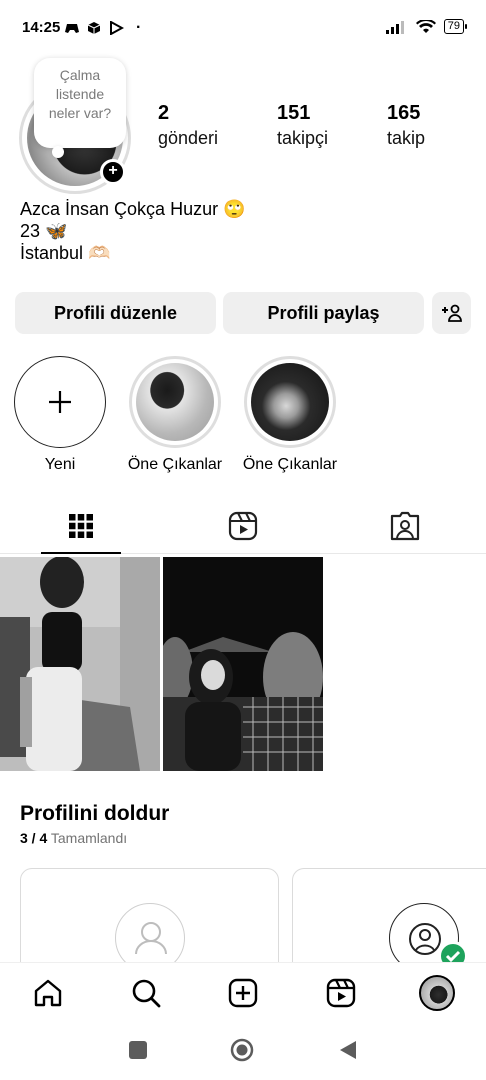 Image resolution: width=486 pixels, height=1080 pixels. Describe the element at coordinates (146, 993) in the screenshot. I see `search-icon` at that location.